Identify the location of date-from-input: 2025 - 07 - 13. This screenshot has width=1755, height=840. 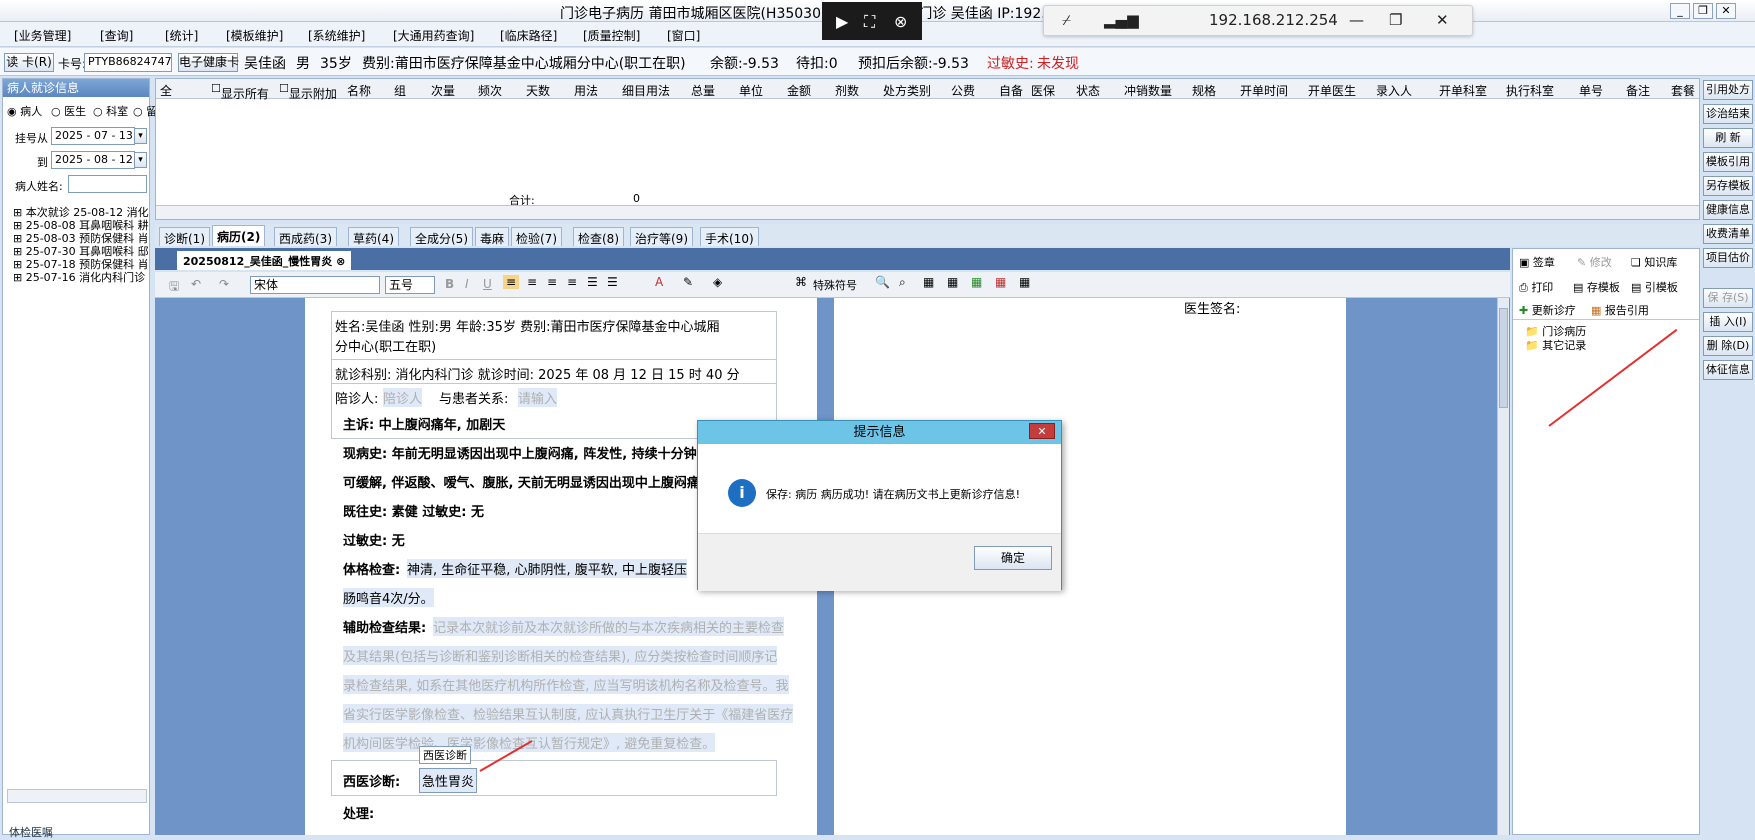
(93, 136).